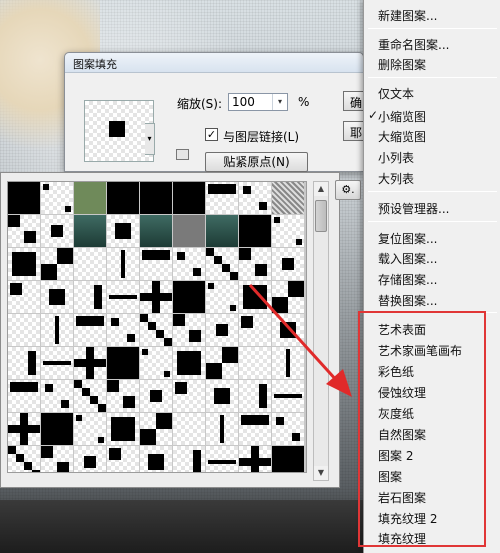 The image size is (500, 553). Describe the element at coordinates (211, 134) in the screenshot. I see `link-layer-checkbox: ✓` at that location.